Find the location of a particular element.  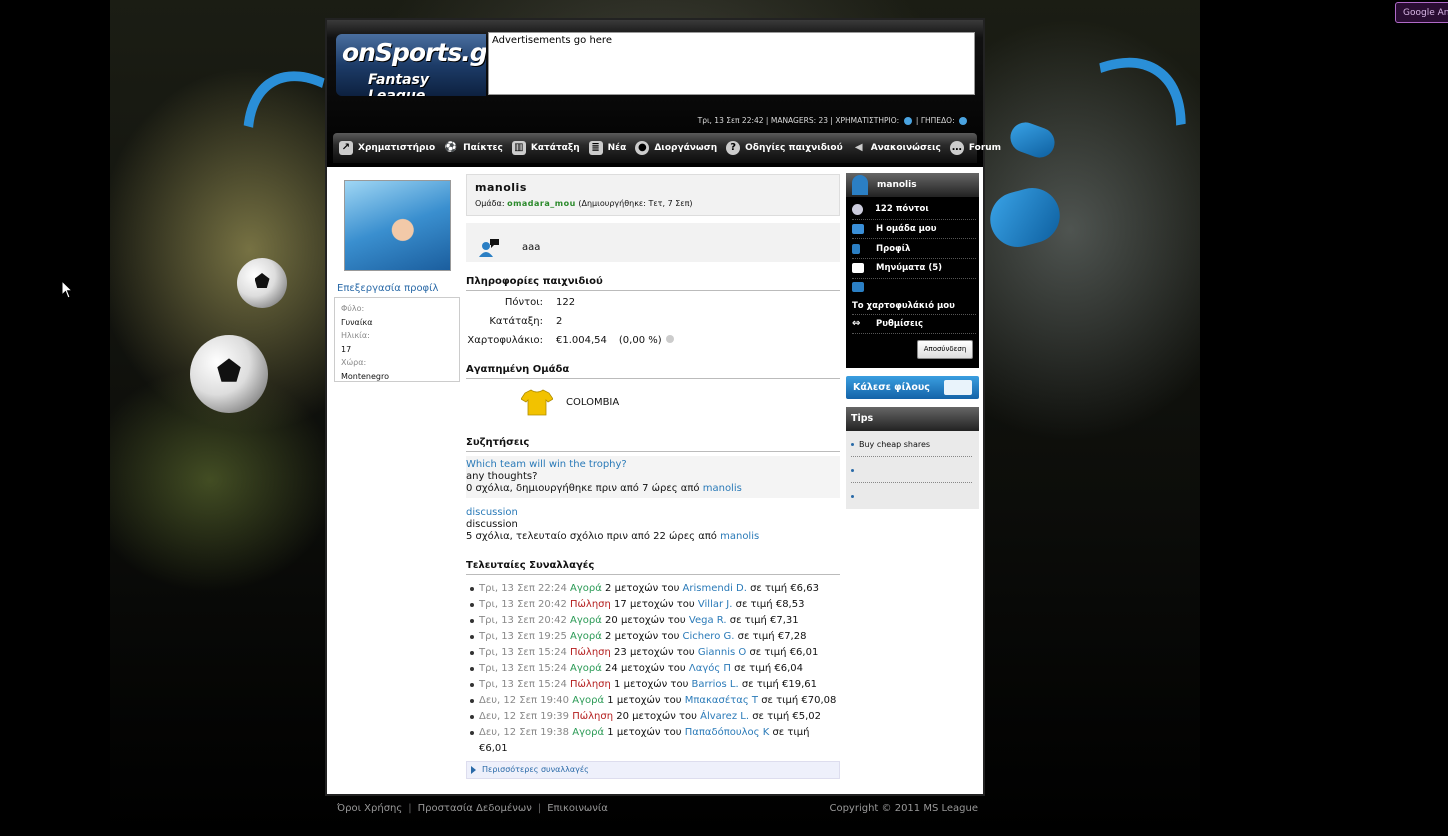

logo-title: onSports.gr is located at coordinates (414, 52).